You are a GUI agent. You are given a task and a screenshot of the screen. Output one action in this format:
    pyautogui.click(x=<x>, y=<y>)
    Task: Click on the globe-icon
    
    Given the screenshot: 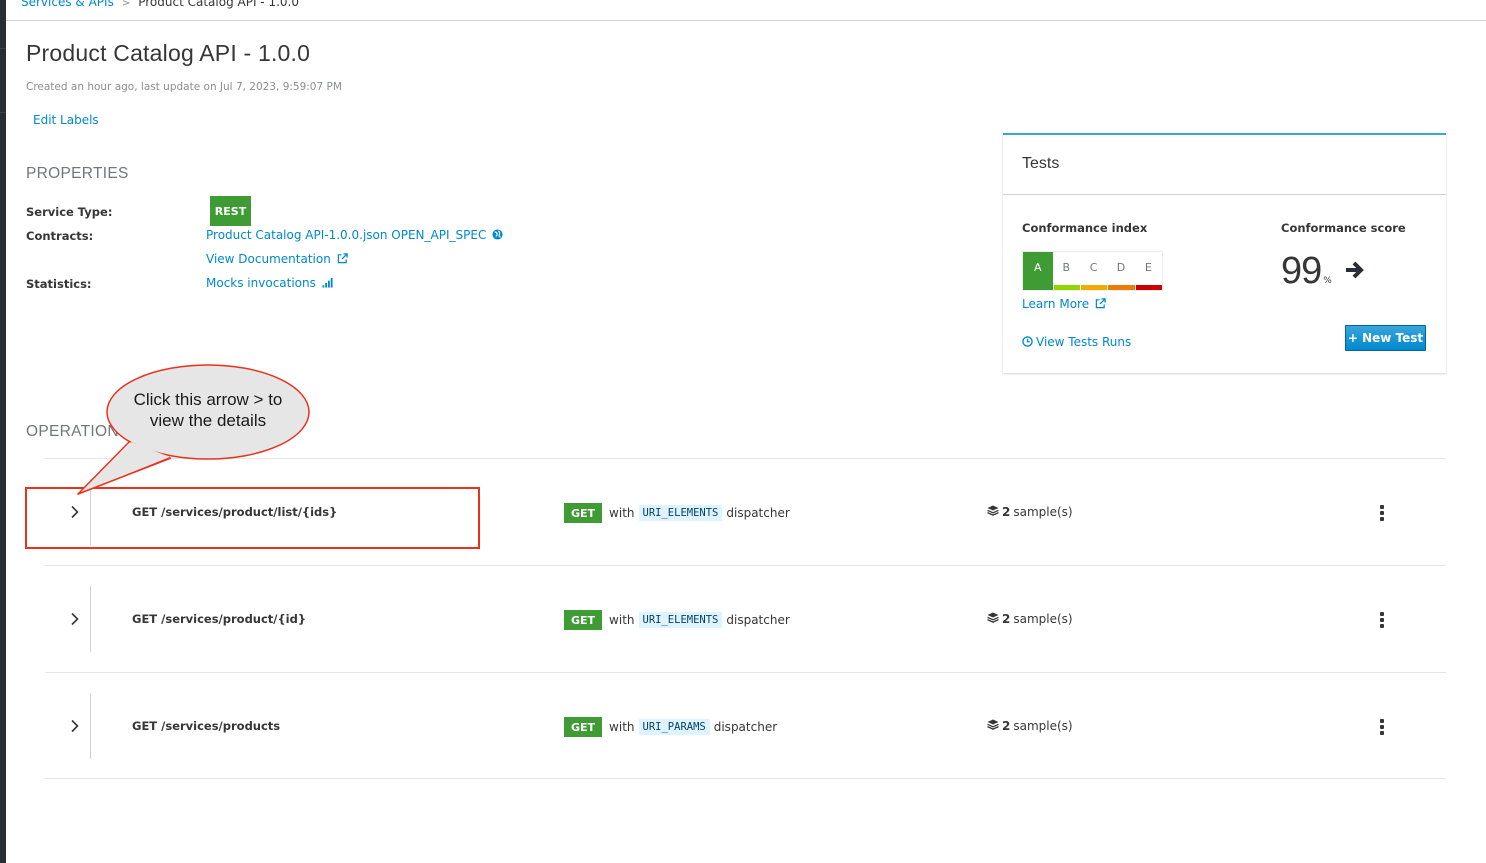 What is the action you would take?
    pyautogui.click(x=497, y=235)
    